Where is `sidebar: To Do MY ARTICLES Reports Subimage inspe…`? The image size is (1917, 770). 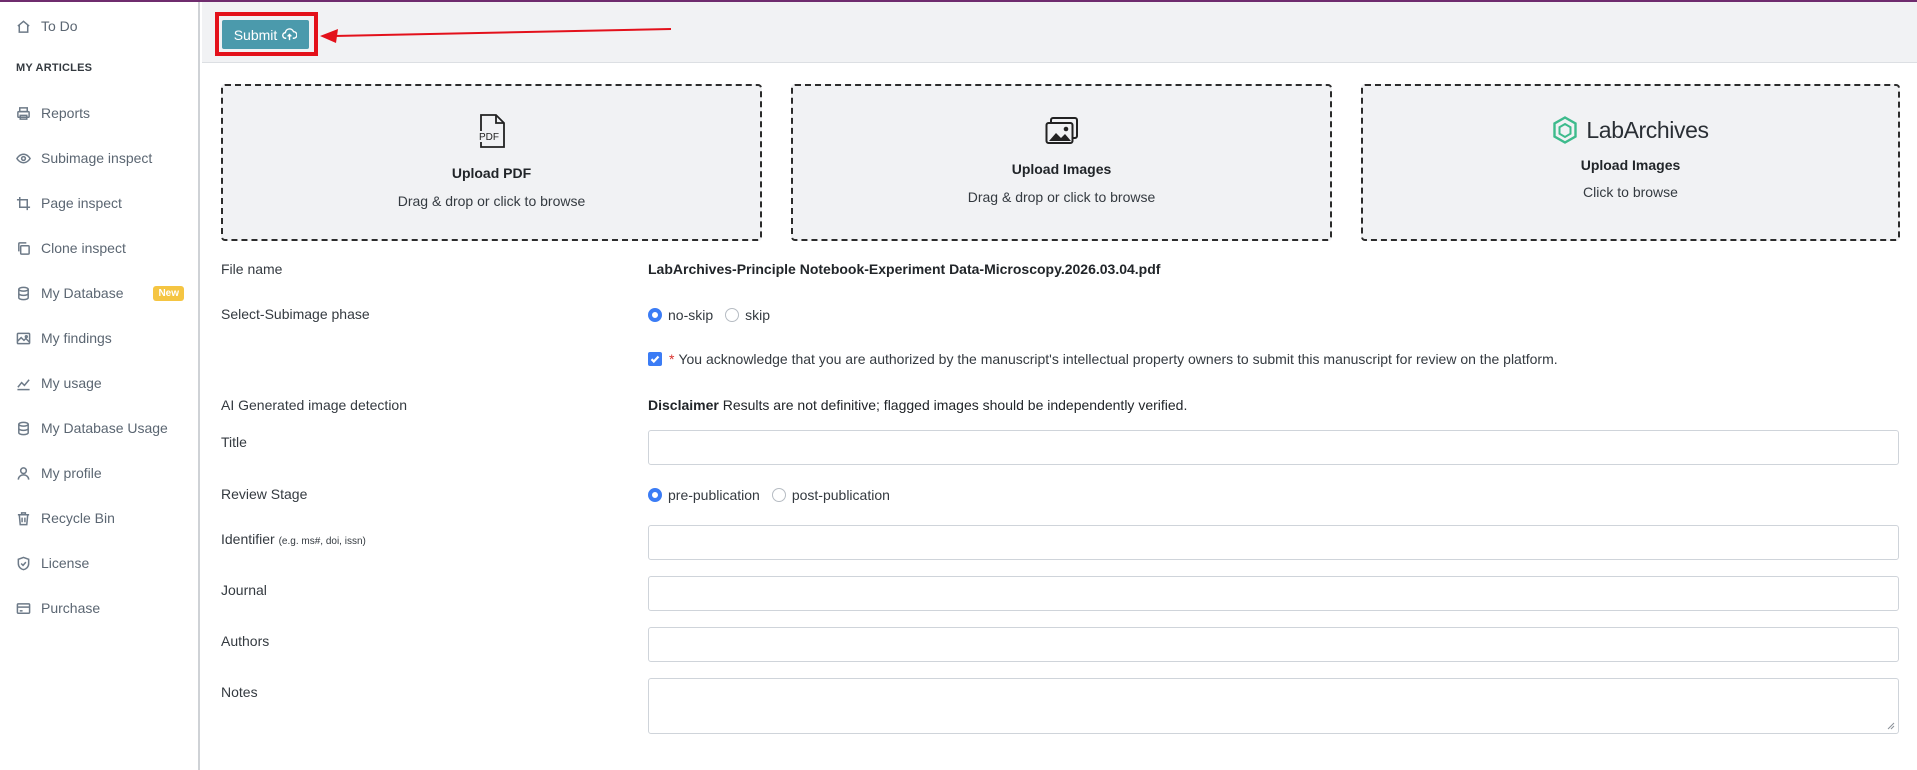
sidebar: To Do MY ARTICLES Reports Subimage inspe… is located at coordinates (100, 386).